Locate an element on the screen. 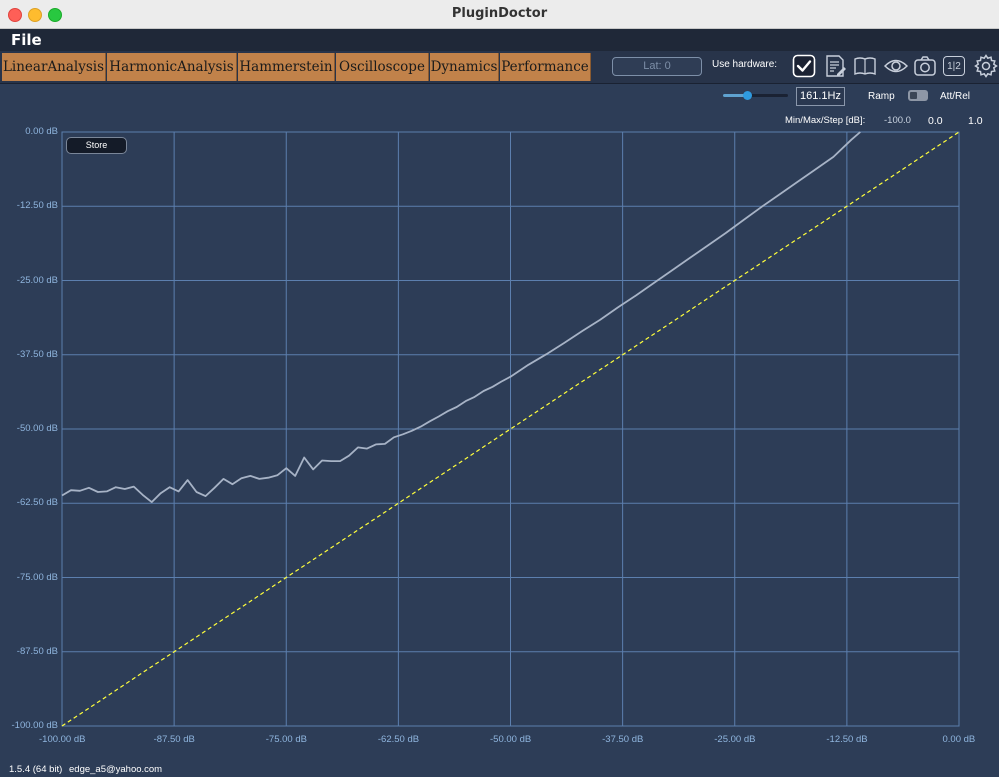 The width and height of the screenshot is (999, 777). version-text: 1.5.4 (64 bit) is located at coordinates (36, 769).